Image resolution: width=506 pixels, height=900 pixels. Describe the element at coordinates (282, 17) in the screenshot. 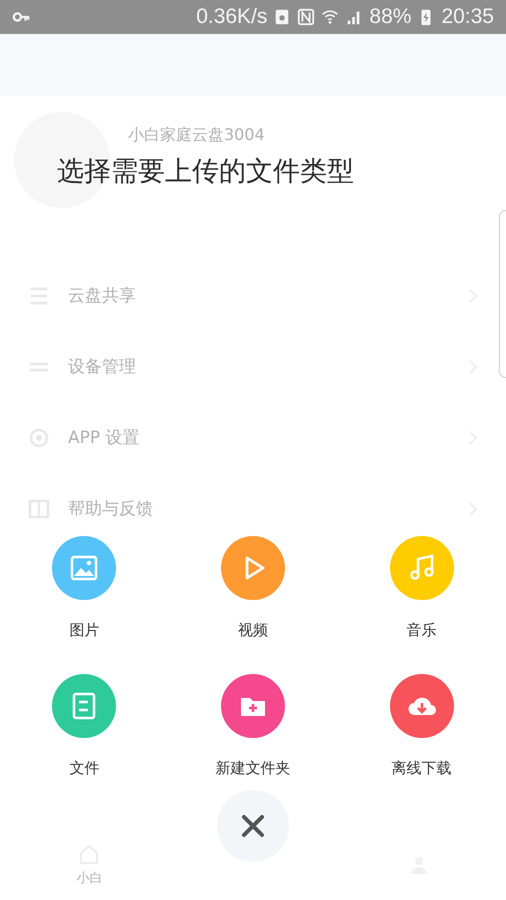

I see `sim-icon` at that location.